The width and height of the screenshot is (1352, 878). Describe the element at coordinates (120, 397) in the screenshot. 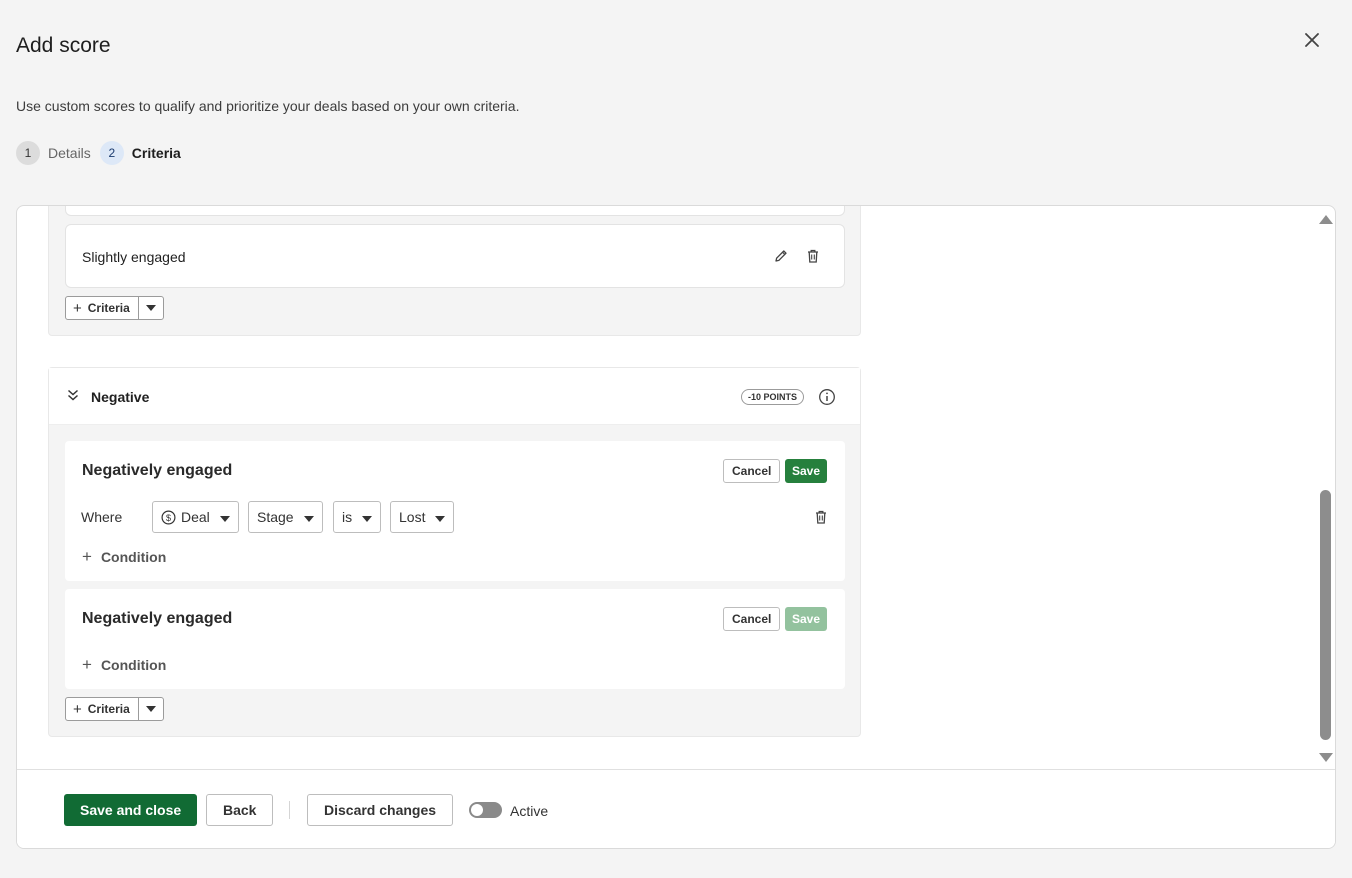

I see `group-name: Negative` at that location.